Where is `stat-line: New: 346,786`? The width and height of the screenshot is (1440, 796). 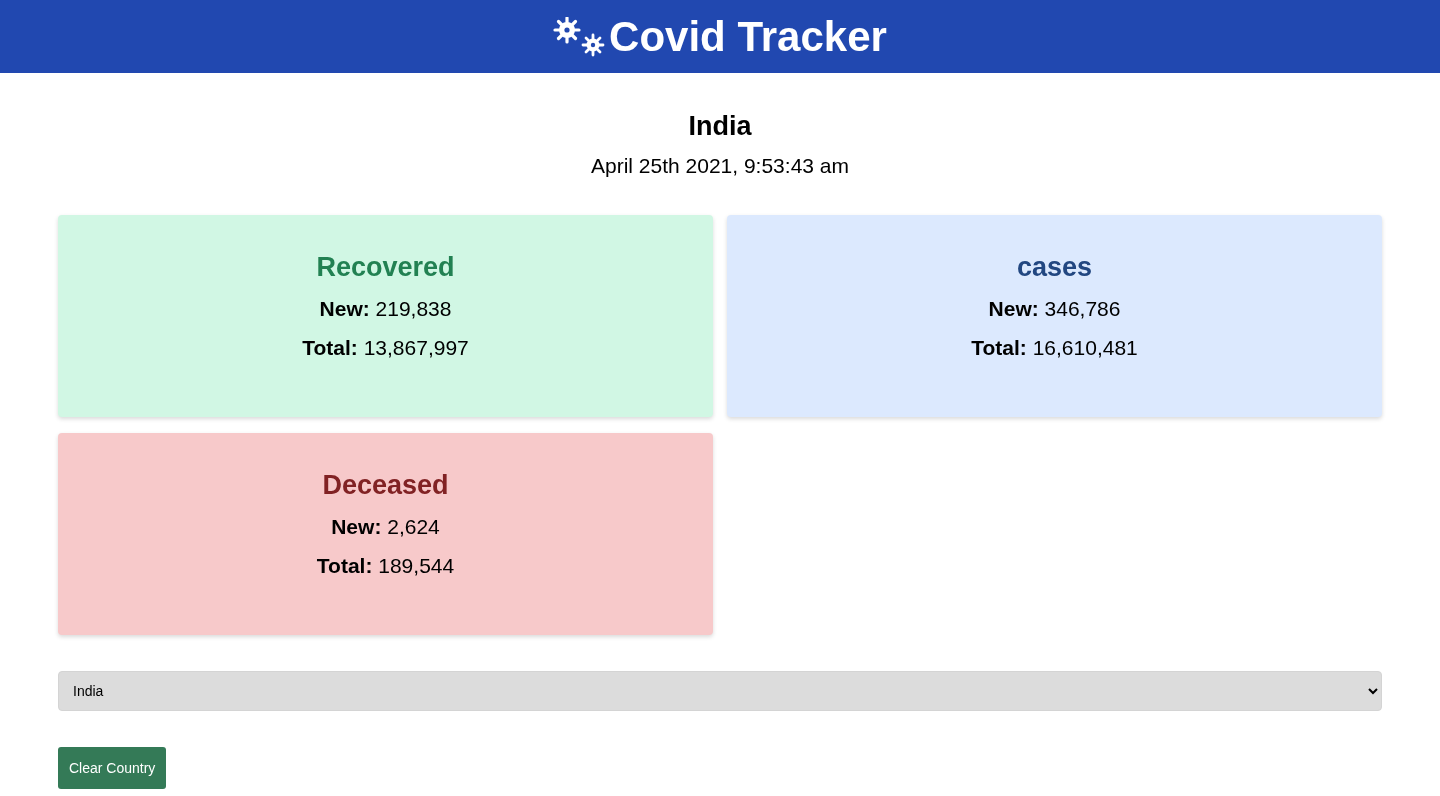 stat-line: New: 346,786 is located at coordinates (1054, 309).